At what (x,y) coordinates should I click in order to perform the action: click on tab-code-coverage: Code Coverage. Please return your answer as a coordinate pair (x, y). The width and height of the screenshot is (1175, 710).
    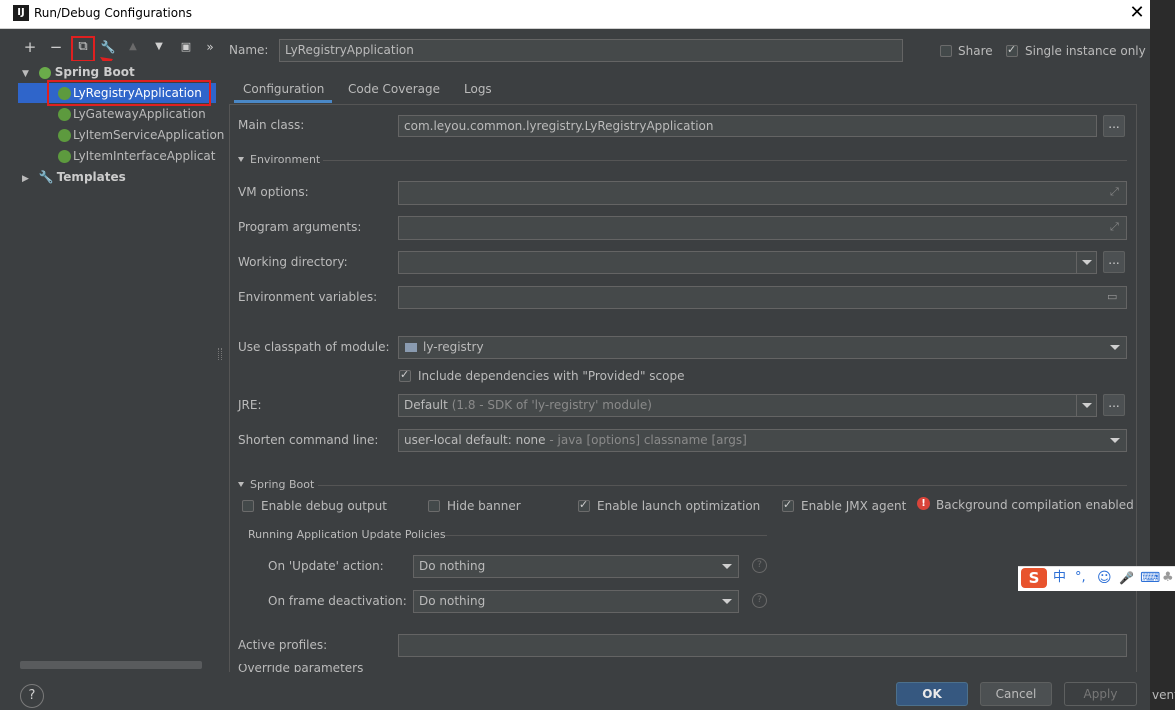
    Looking at the image, I should click on (394, 90).